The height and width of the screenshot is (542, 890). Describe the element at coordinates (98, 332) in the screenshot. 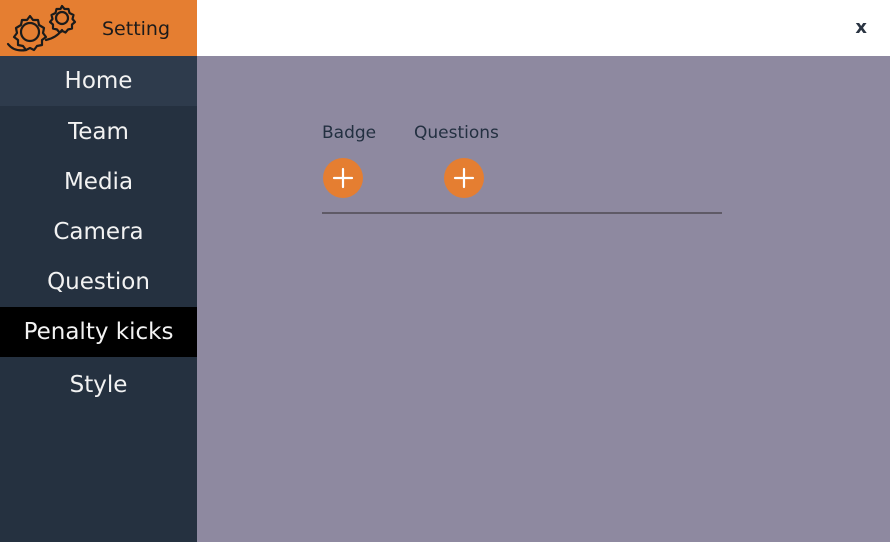

I see `sidebar-item-penalty-kicks: Penalty kicks` at that location.